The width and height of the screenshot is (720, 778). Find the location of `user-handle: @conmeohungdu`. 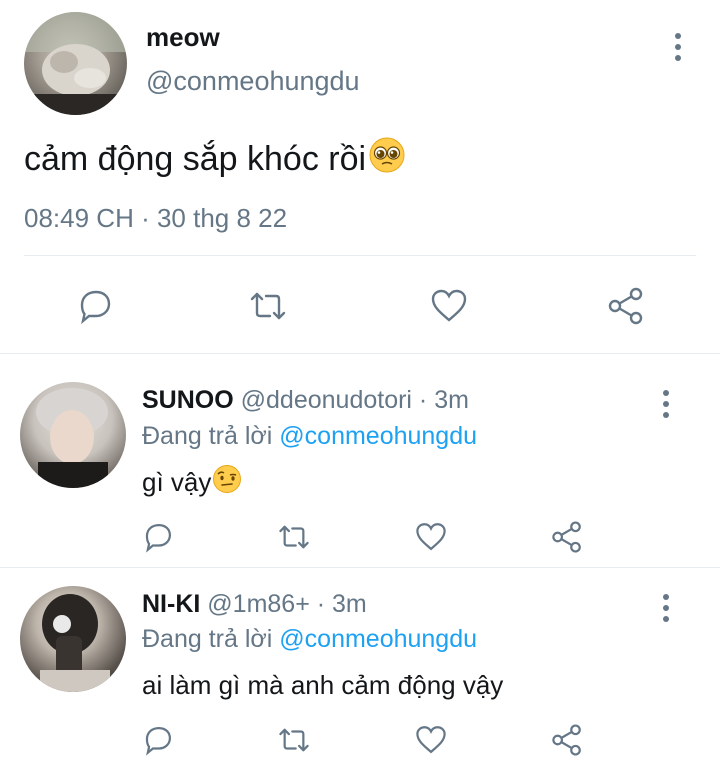

user-handle: @conmeohungdu is located at coordinates (253, 81).